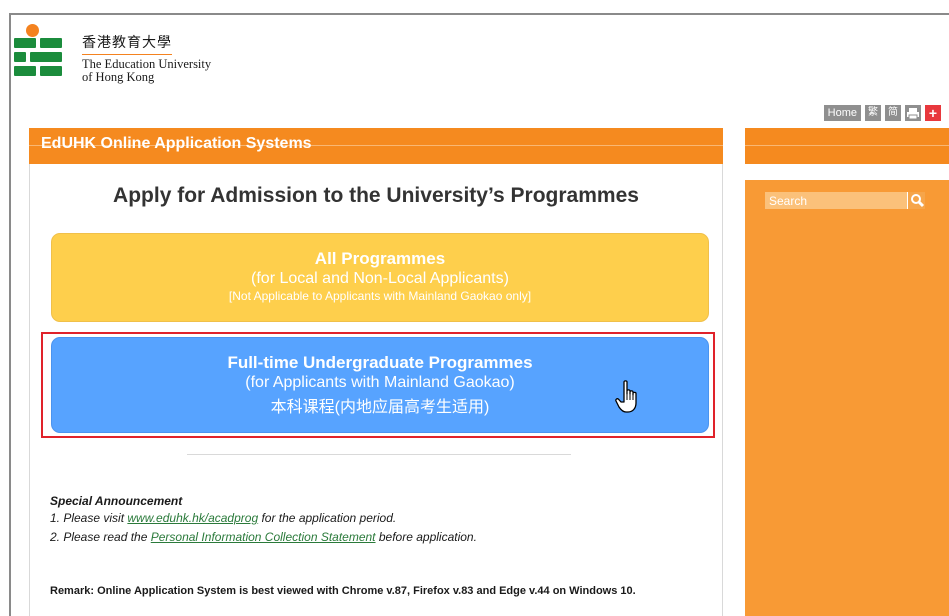 The height and width of the screenshot is (616, 949). I want to click on print-icon, so click(913, 113).